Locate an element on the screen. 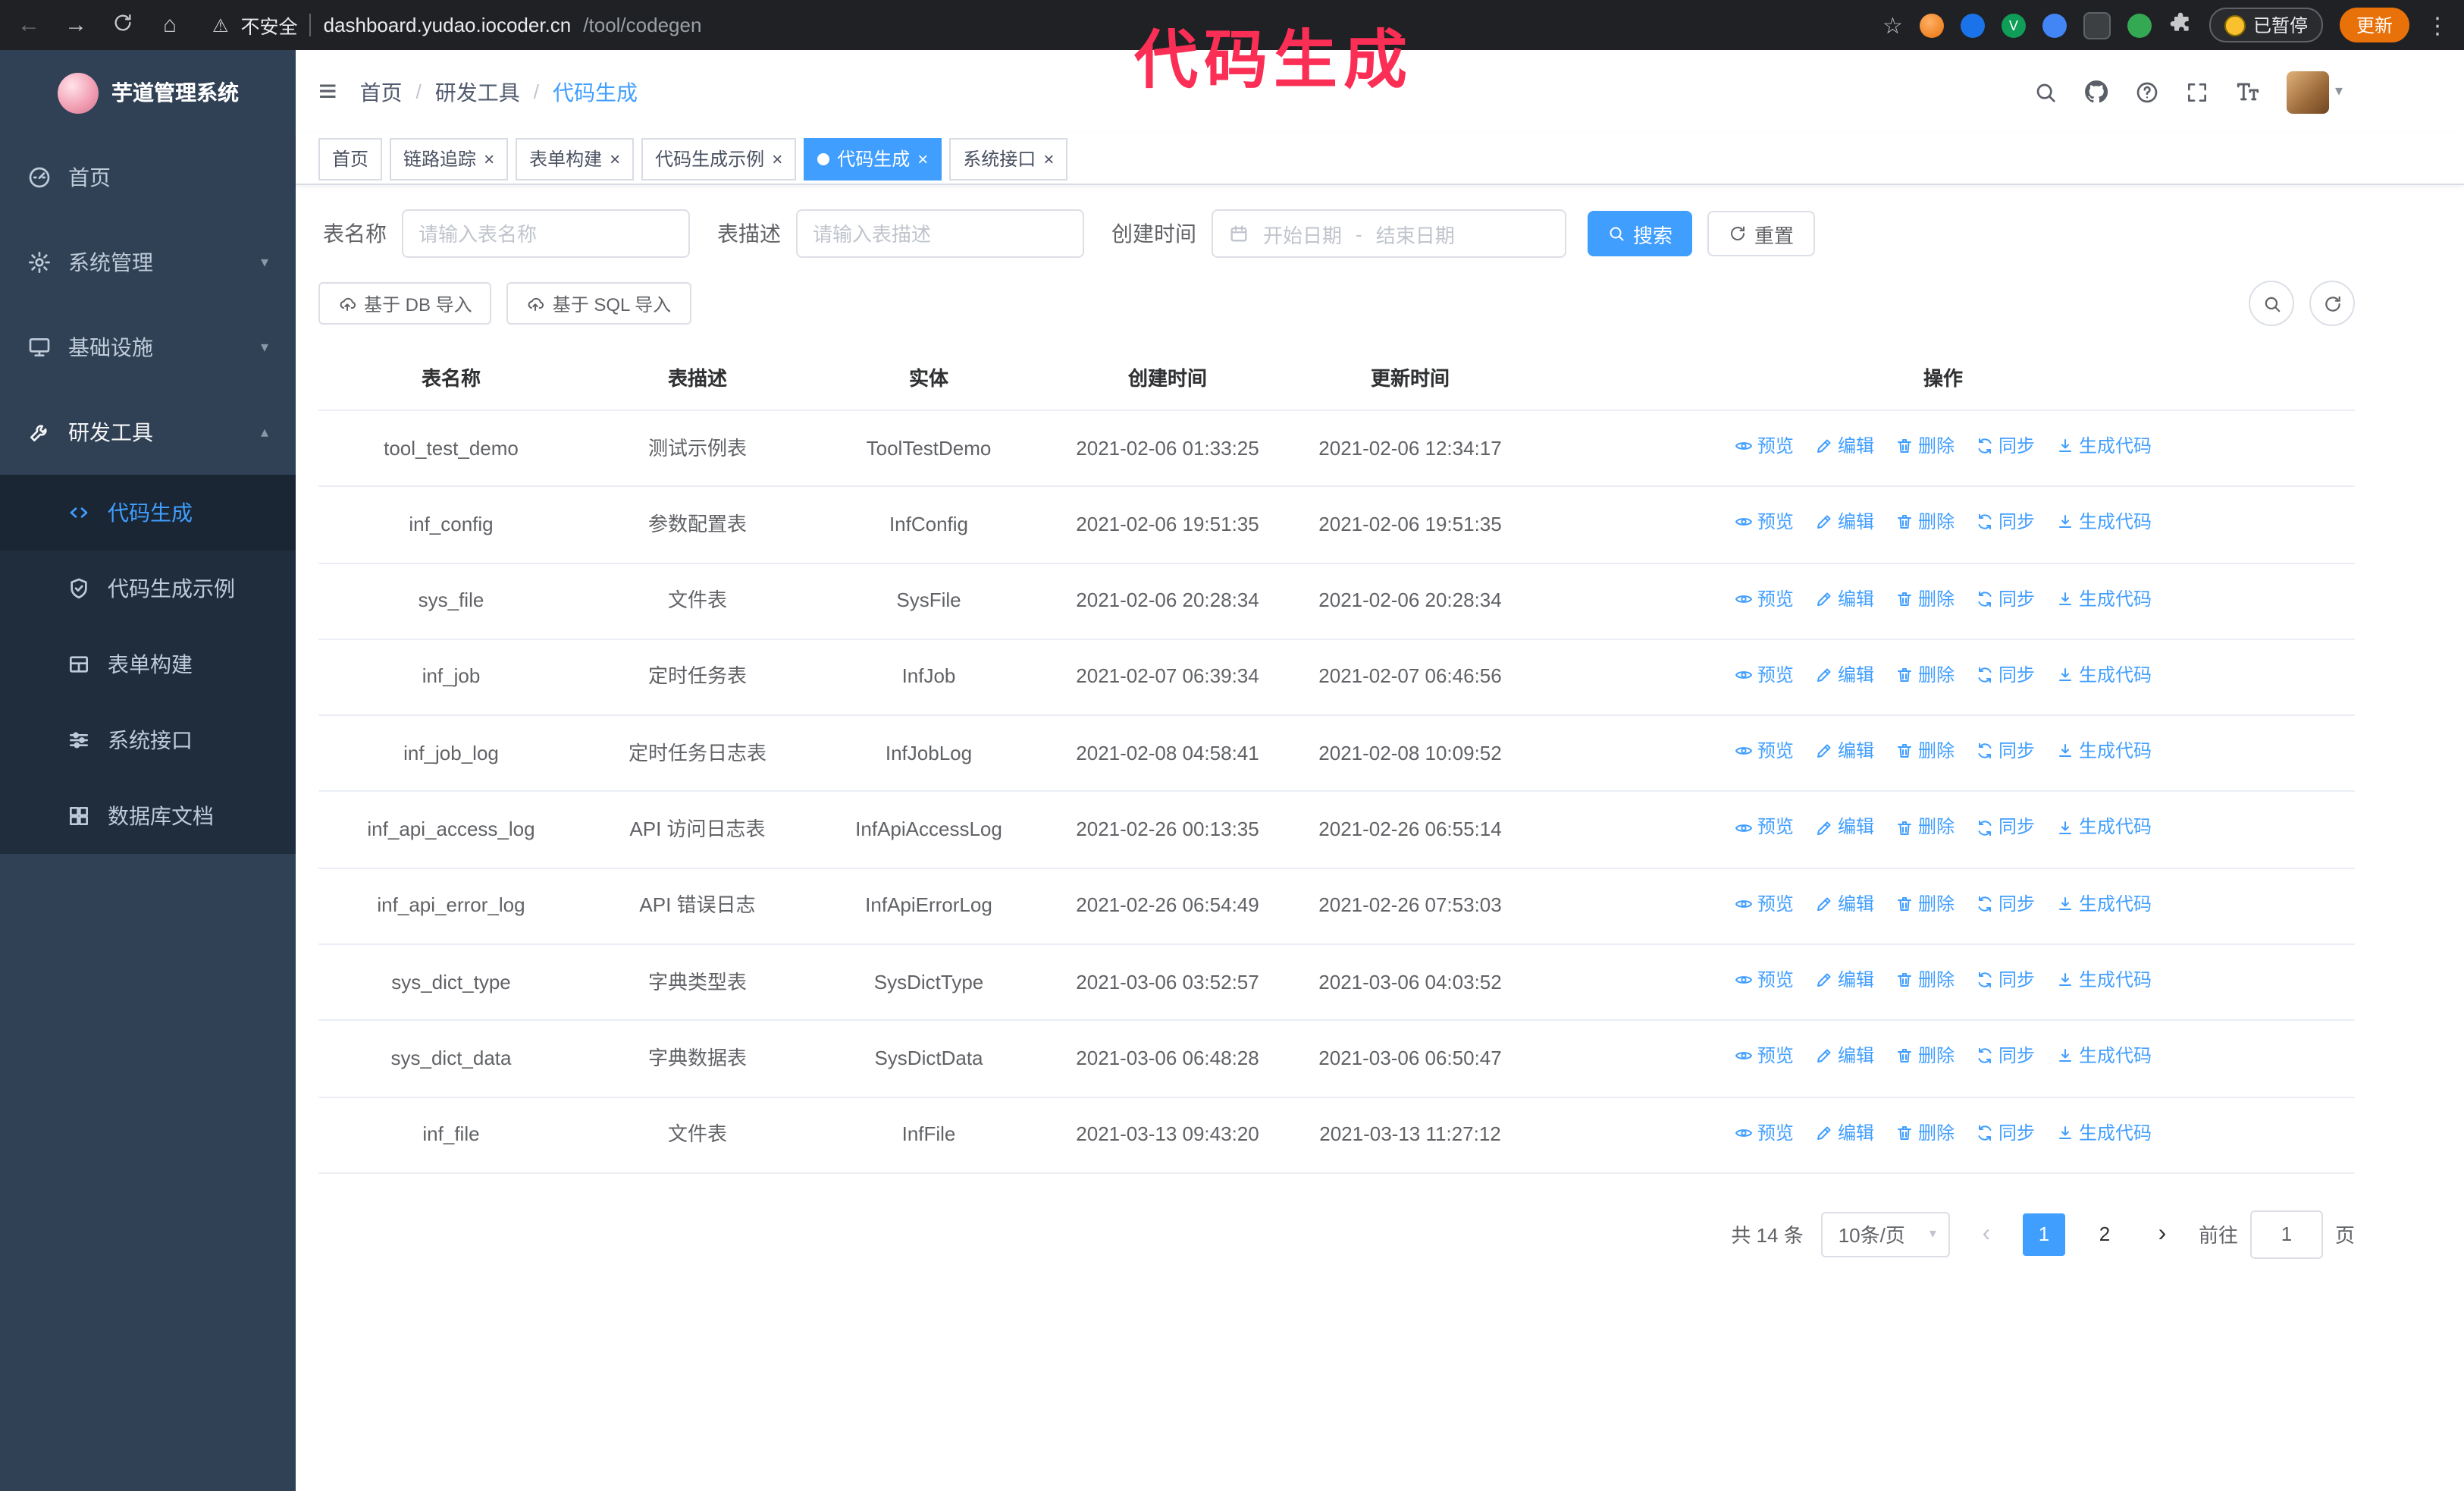 The height and width of the screenshot is (1491, 2464). sidebar-subitem-system-api: 系统接口 is located at coordinates (148, 740).